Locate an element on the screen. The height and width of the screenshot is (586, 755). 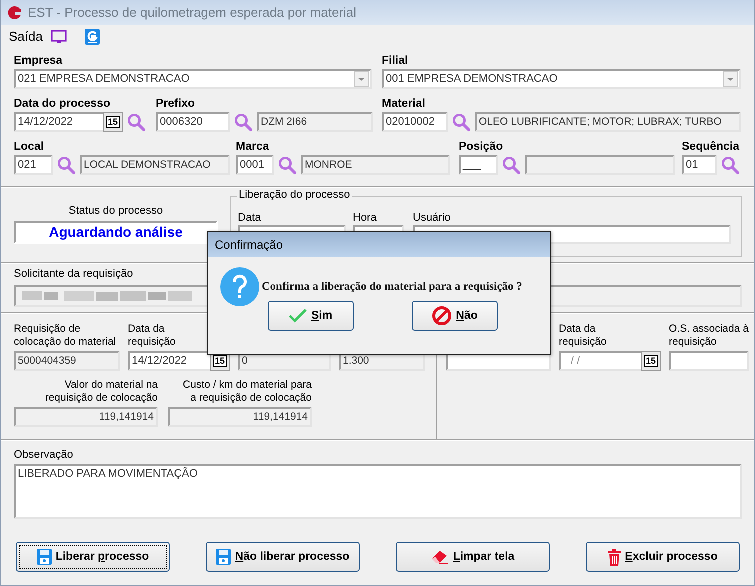
field-label: Marca is located at coordinates (253, 147).